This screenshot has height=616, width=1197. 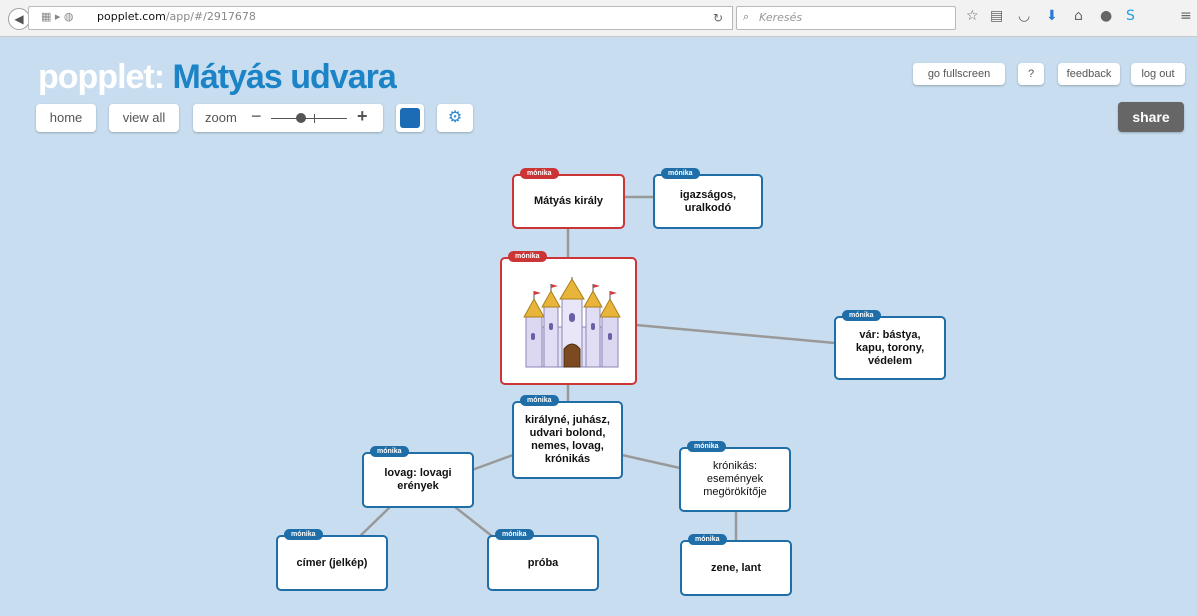 I want to click on popplet-proba: mónika próba, so click(x=543, y=560).